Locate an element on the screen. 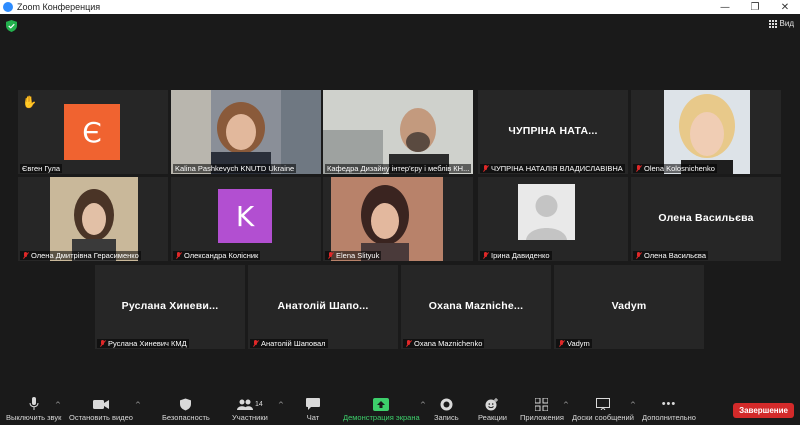  participant-display-name: Vadym is located at coordinates (629, 306).